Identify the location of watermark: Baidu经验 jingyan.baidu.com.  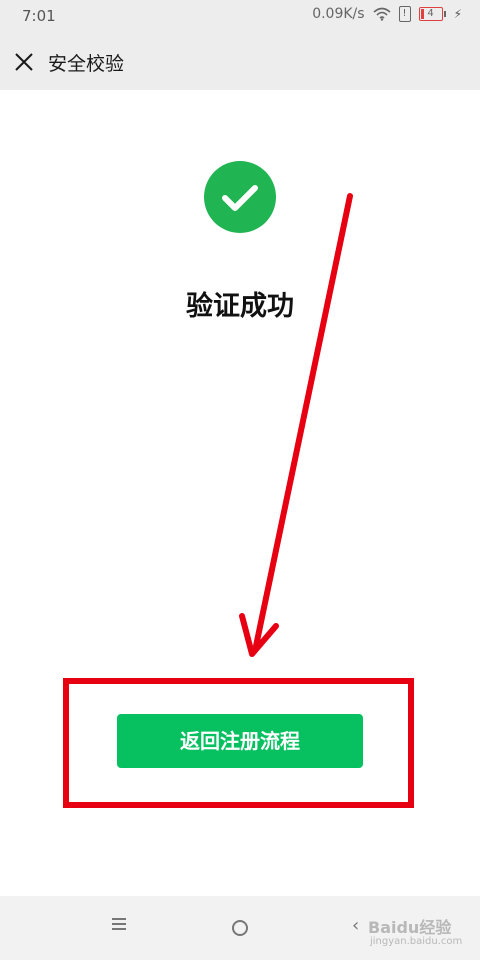
(412, 931).